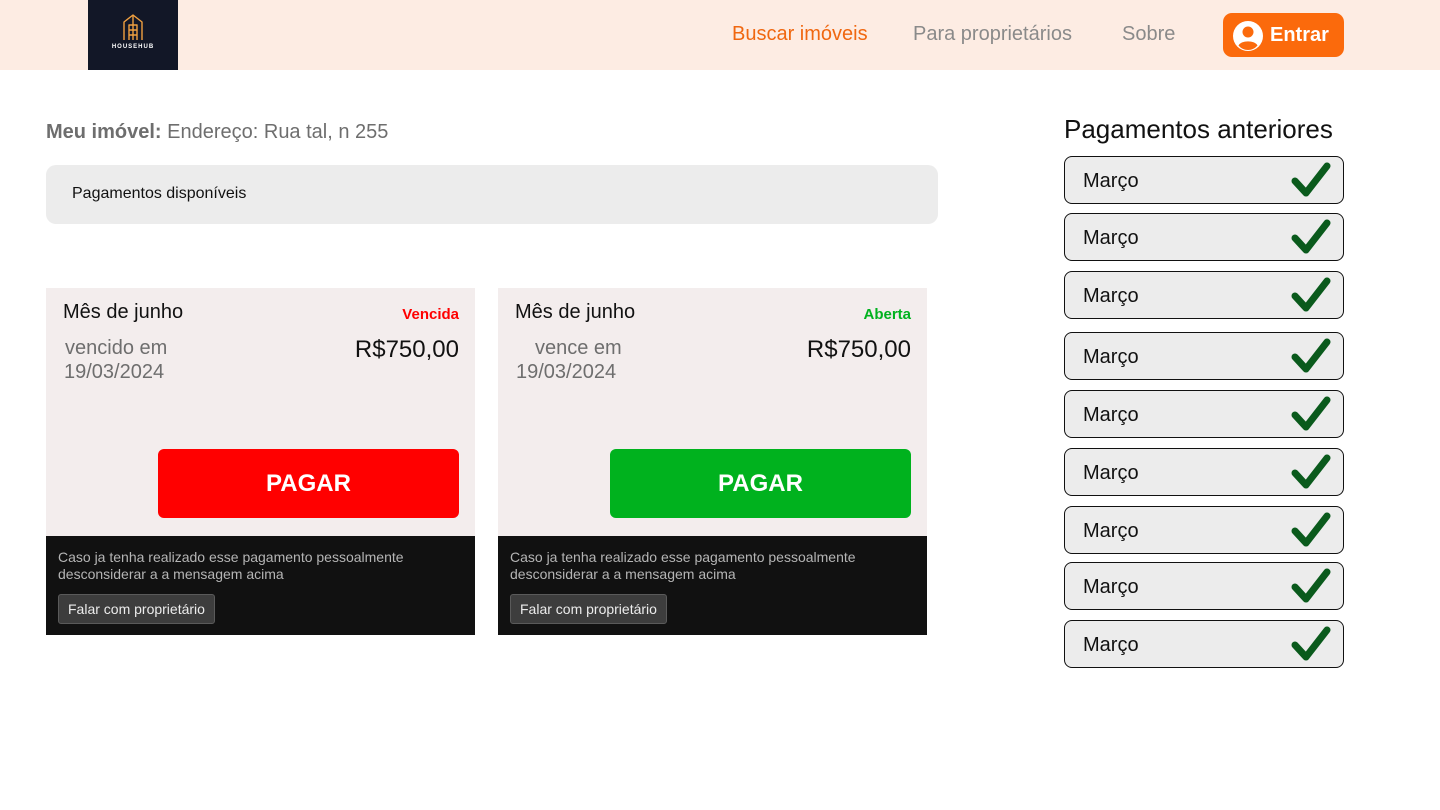  Describe the element at coordinates (133, 27) in the screenshot. I see `building-icon` at that location.